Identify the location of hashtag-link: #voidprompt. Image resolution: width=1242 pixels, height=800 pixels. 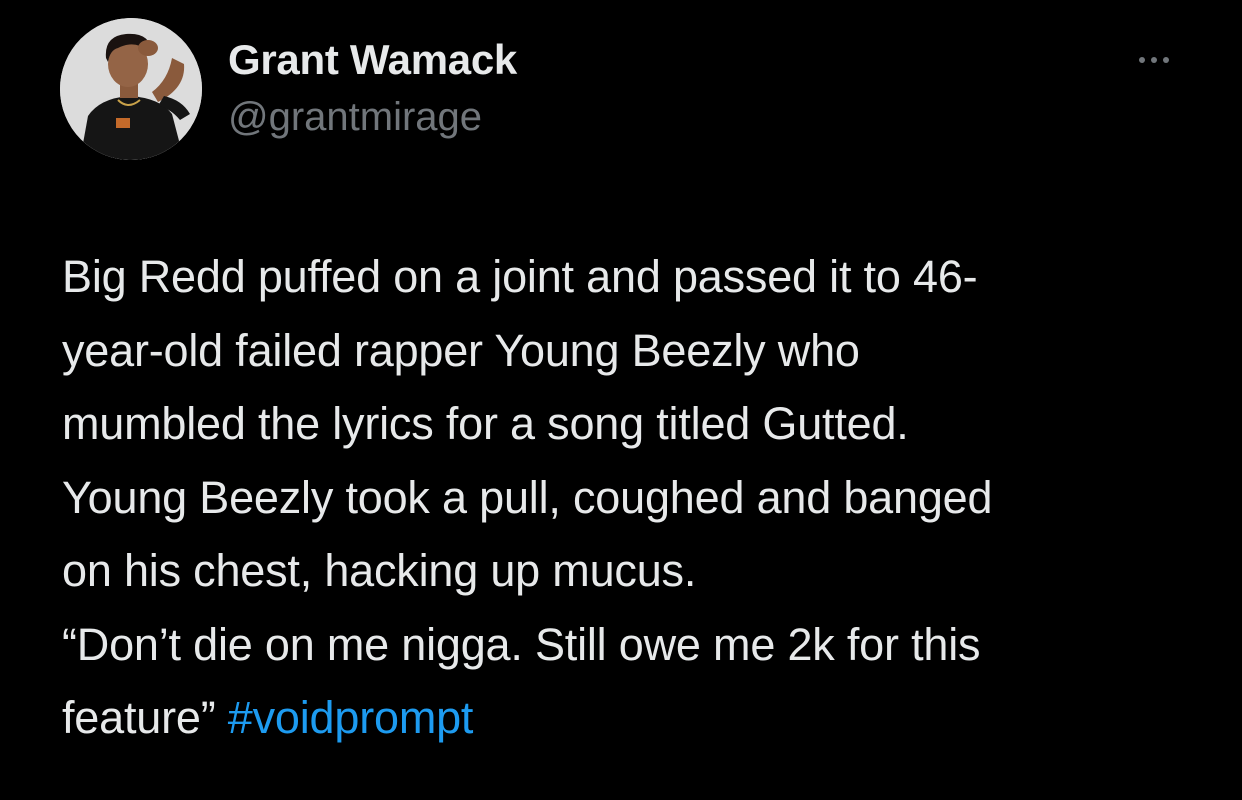
(351, 717).